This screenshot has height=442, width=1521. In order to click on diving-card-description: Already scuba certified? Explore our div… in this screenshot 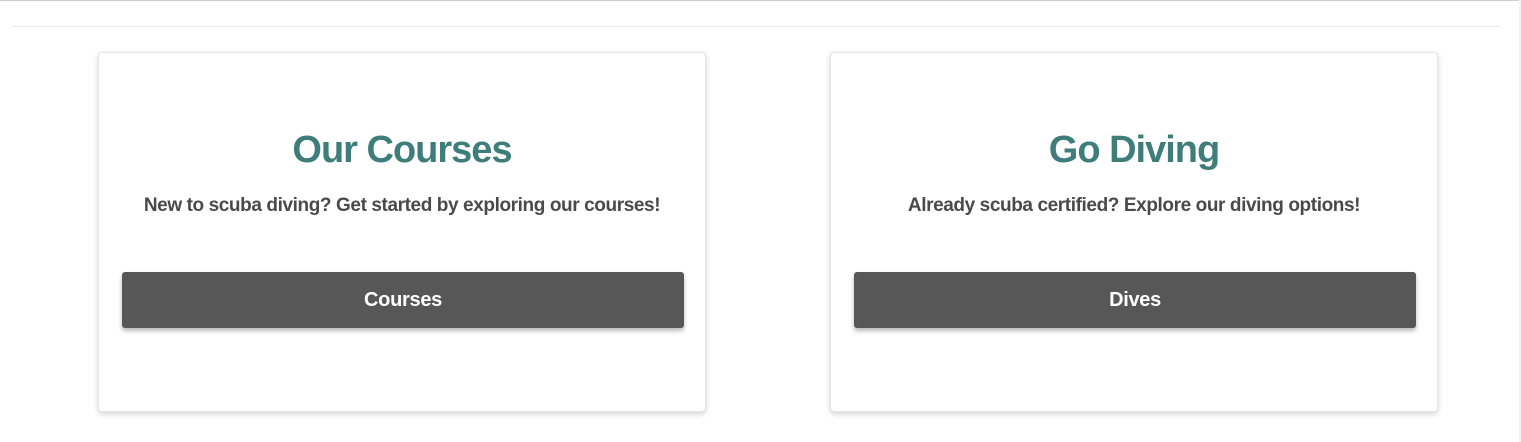, I will do `click(1134, 205)`.